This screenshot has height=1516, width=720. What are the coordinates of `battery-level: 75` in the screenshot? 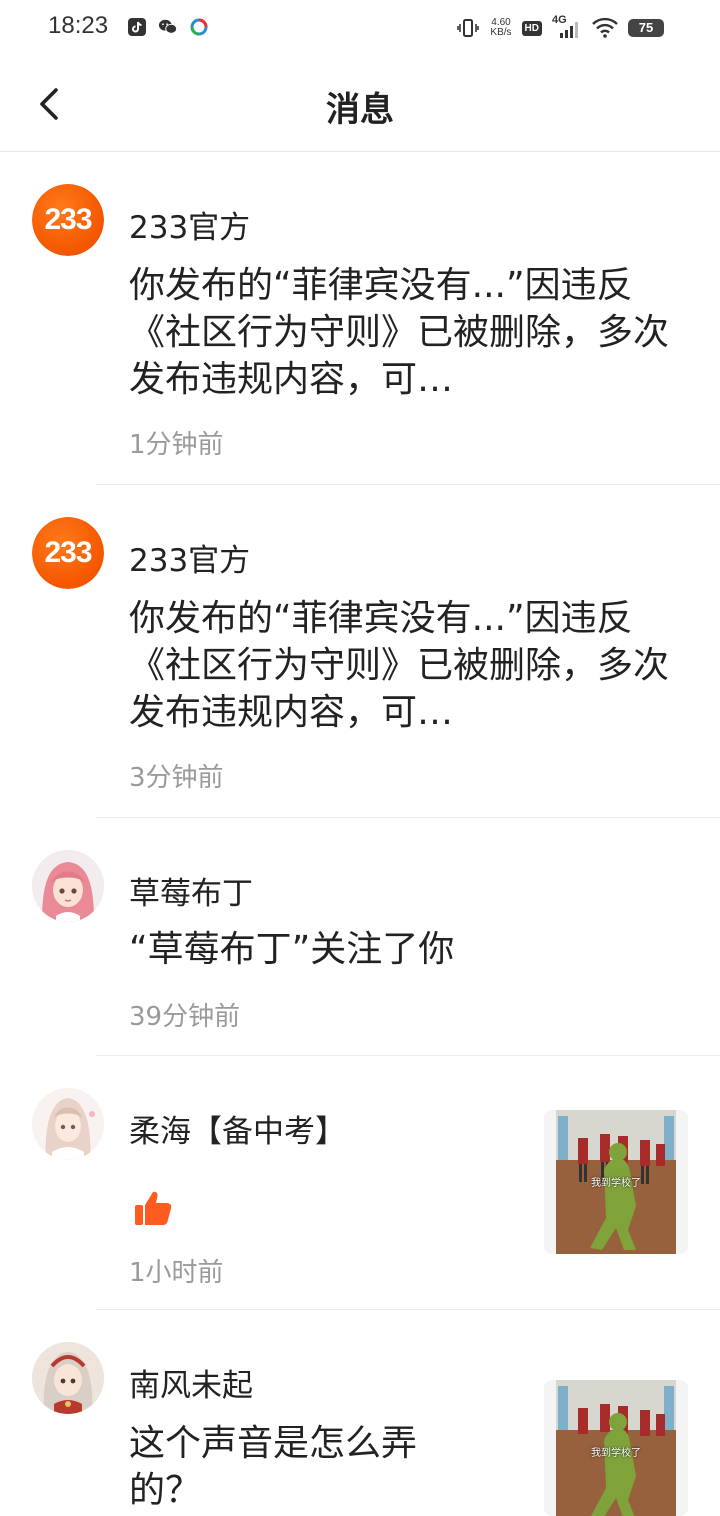 It's located at (646, 28).